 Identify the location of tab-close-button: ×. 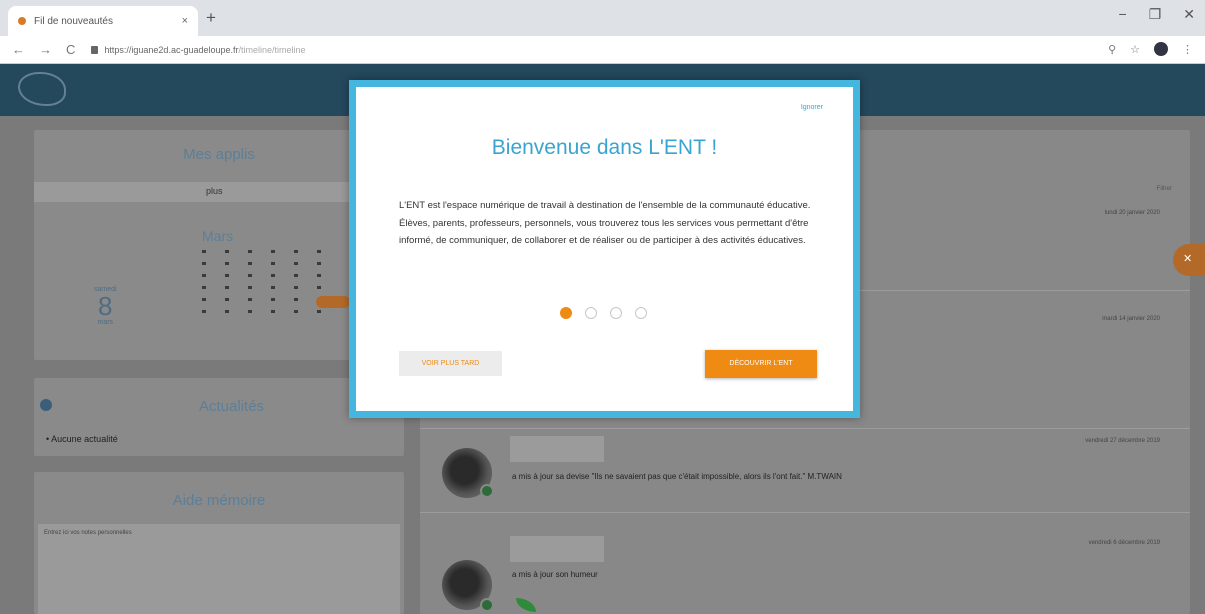
(185, 21).